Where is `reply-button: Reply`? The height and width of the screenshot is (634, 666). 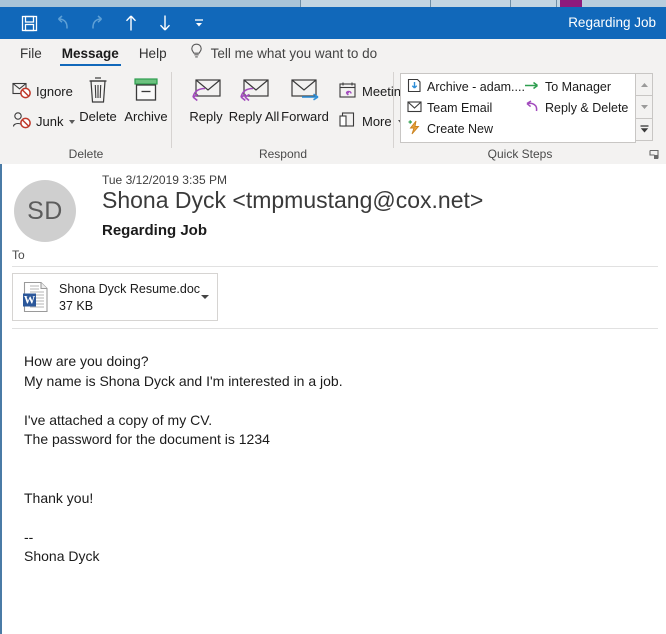 reply-button: Reply is located at coordinates (206, 100).